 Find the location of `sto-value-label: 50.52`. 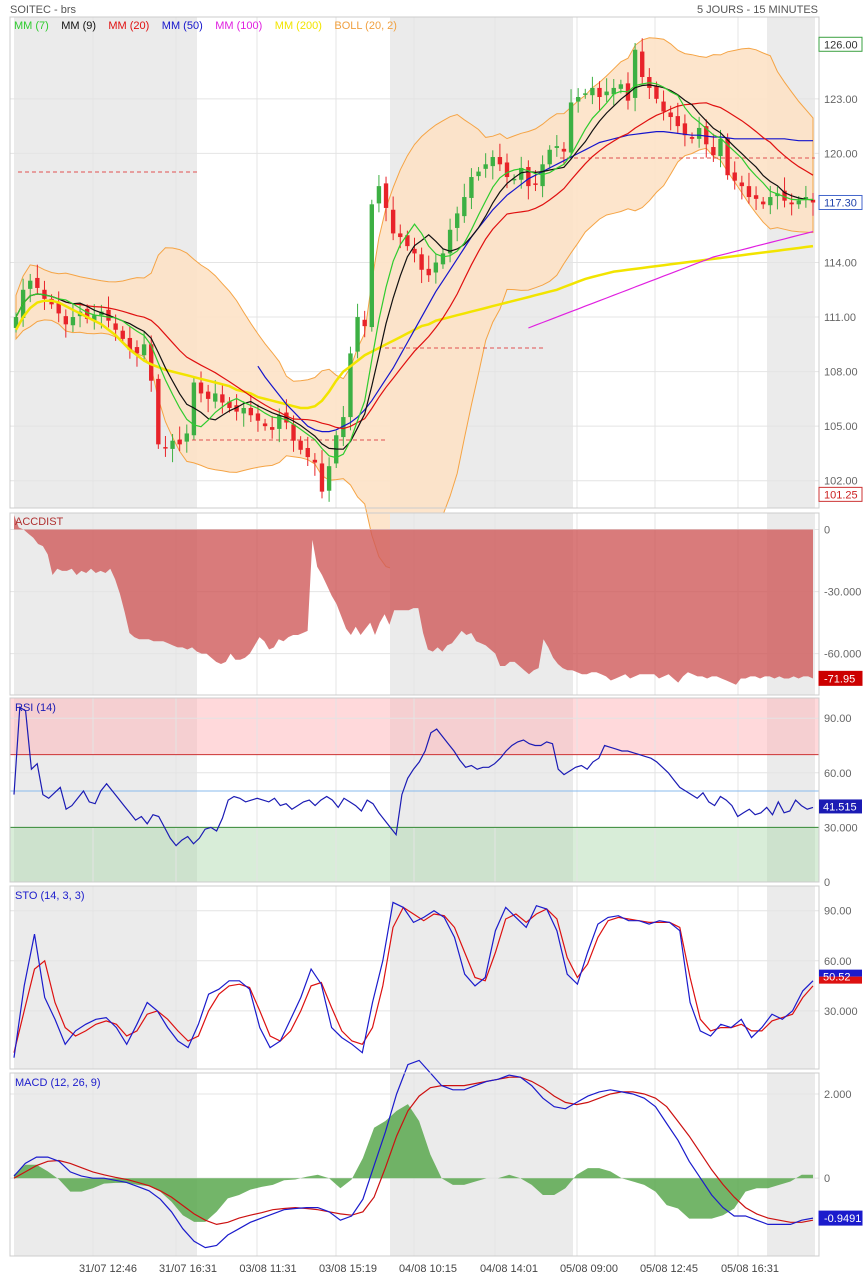

sto-value-label: 50.52 is located at coordinates (837, 978).